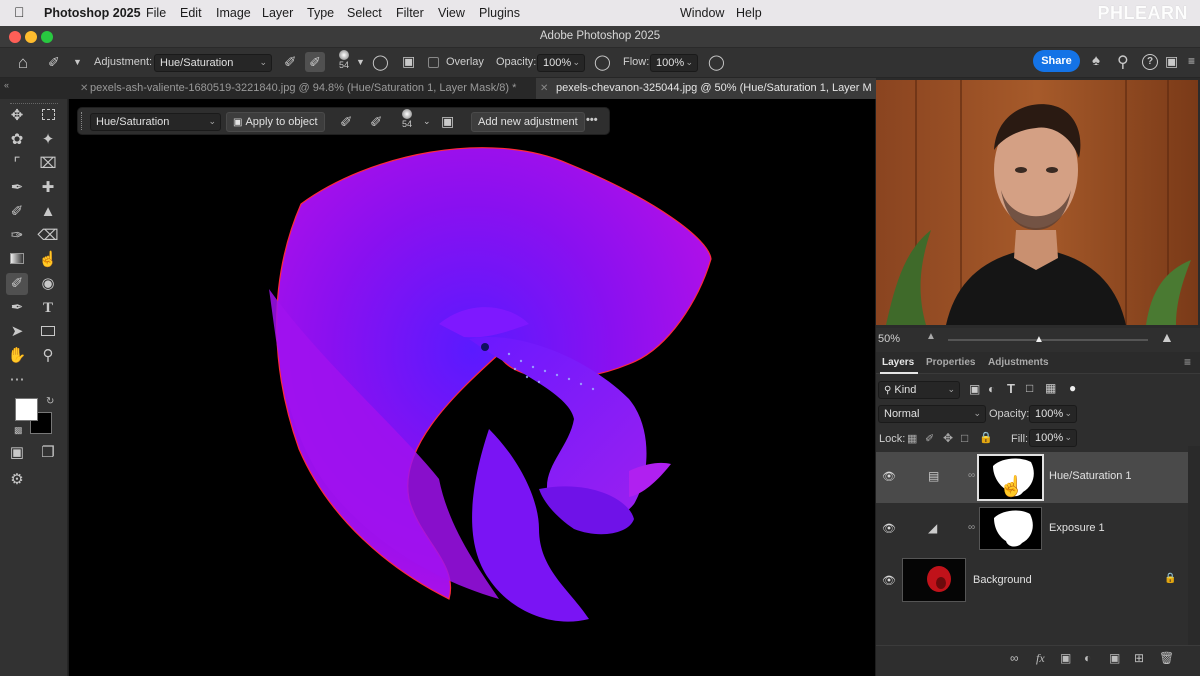 The height and width of the screenshot is (676, 1200). Describe the element at coordinates (17, 260) in the screenshot. I see `gradient-tool-icon` at that location.